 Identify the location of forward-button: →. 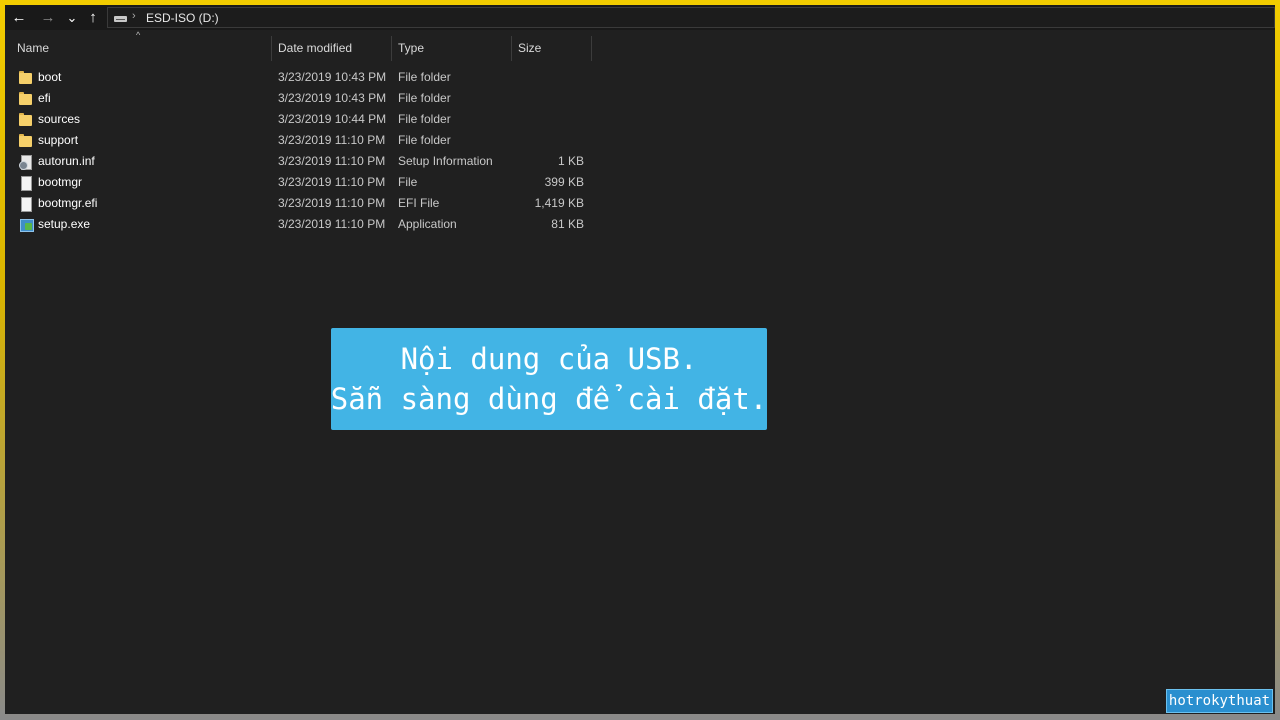
(48, 17).